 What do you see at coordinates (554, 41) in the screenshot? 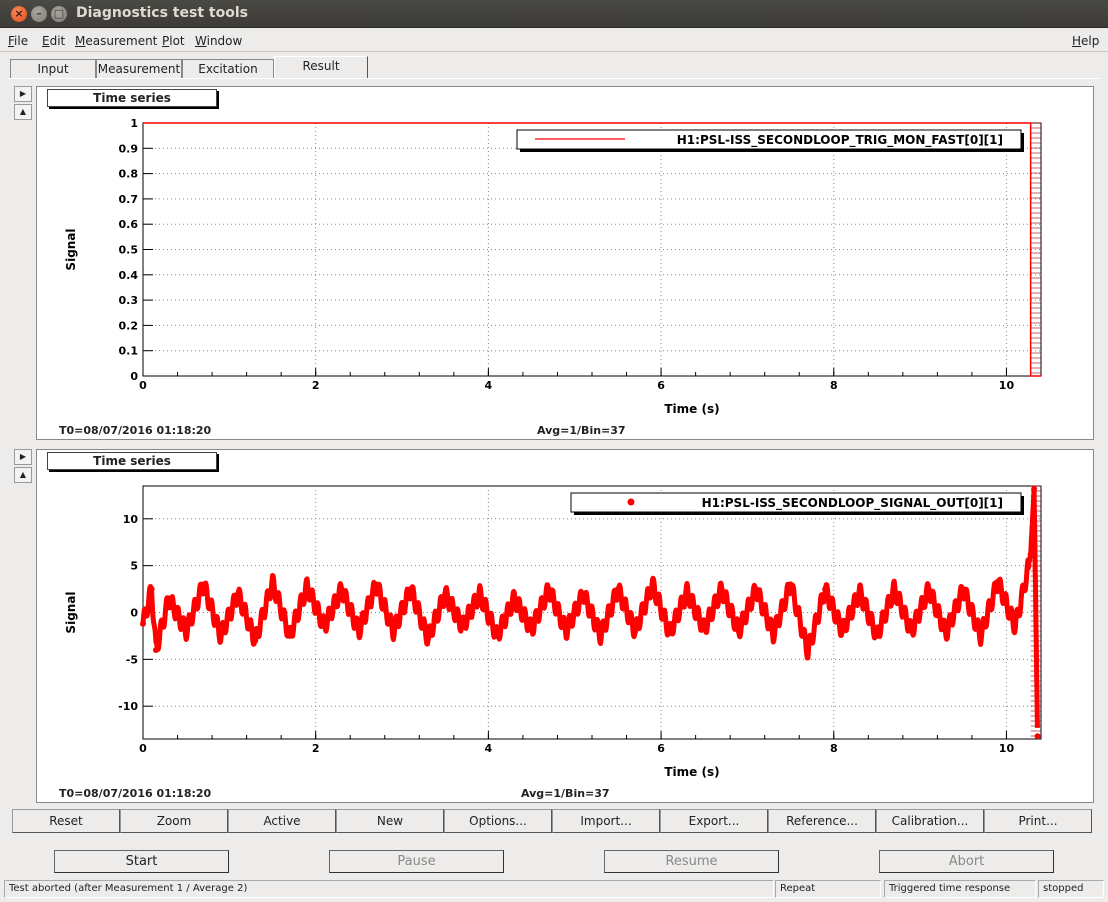
I see `menu-bar: File Edit Measurement Plot Window Help` at bounding box center [554, 41].